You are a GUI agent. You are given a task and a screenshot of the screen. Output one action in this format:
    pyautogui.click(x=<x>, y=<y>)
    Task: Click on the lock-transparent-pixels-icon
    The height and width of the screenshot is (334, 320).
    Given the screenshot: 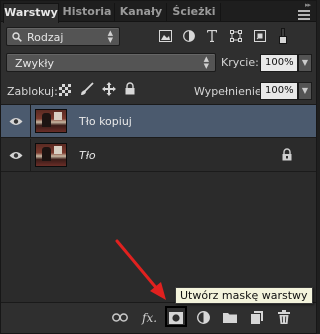 What is the action you would take?
    pyautogui.click(x=65, y=90)
    